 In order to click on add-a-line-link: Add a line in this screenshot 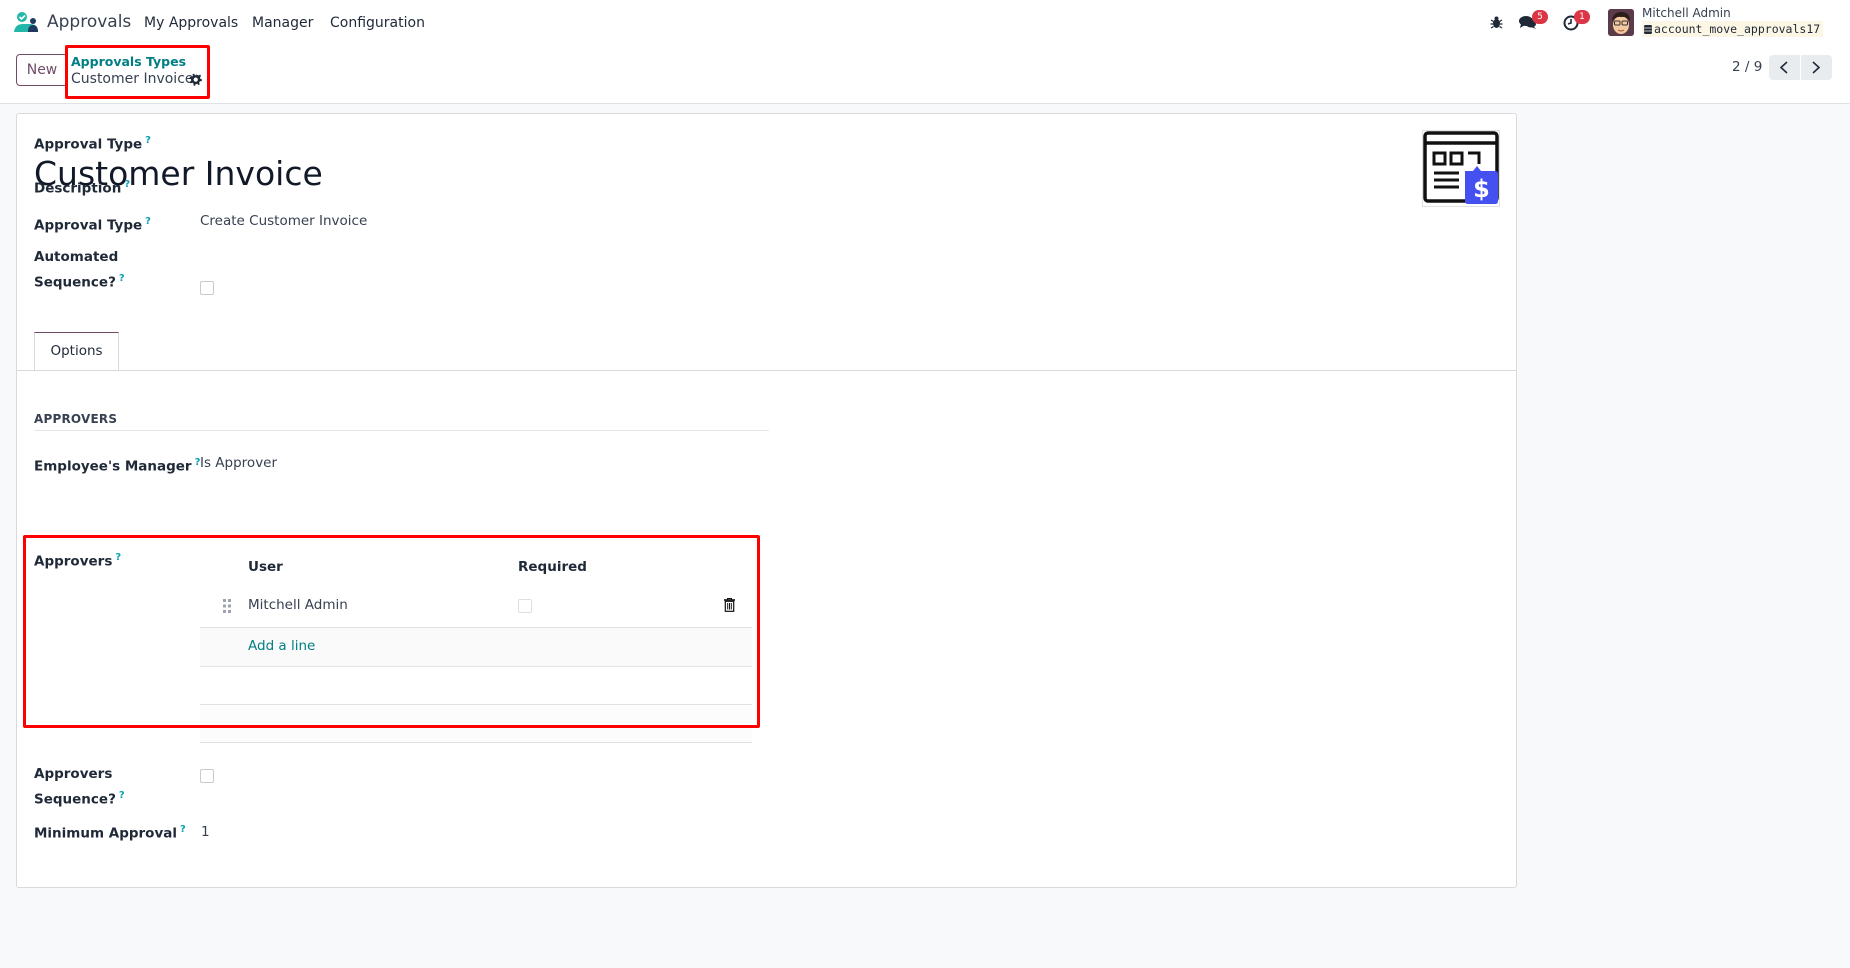, I will do `click(281, 646)`.